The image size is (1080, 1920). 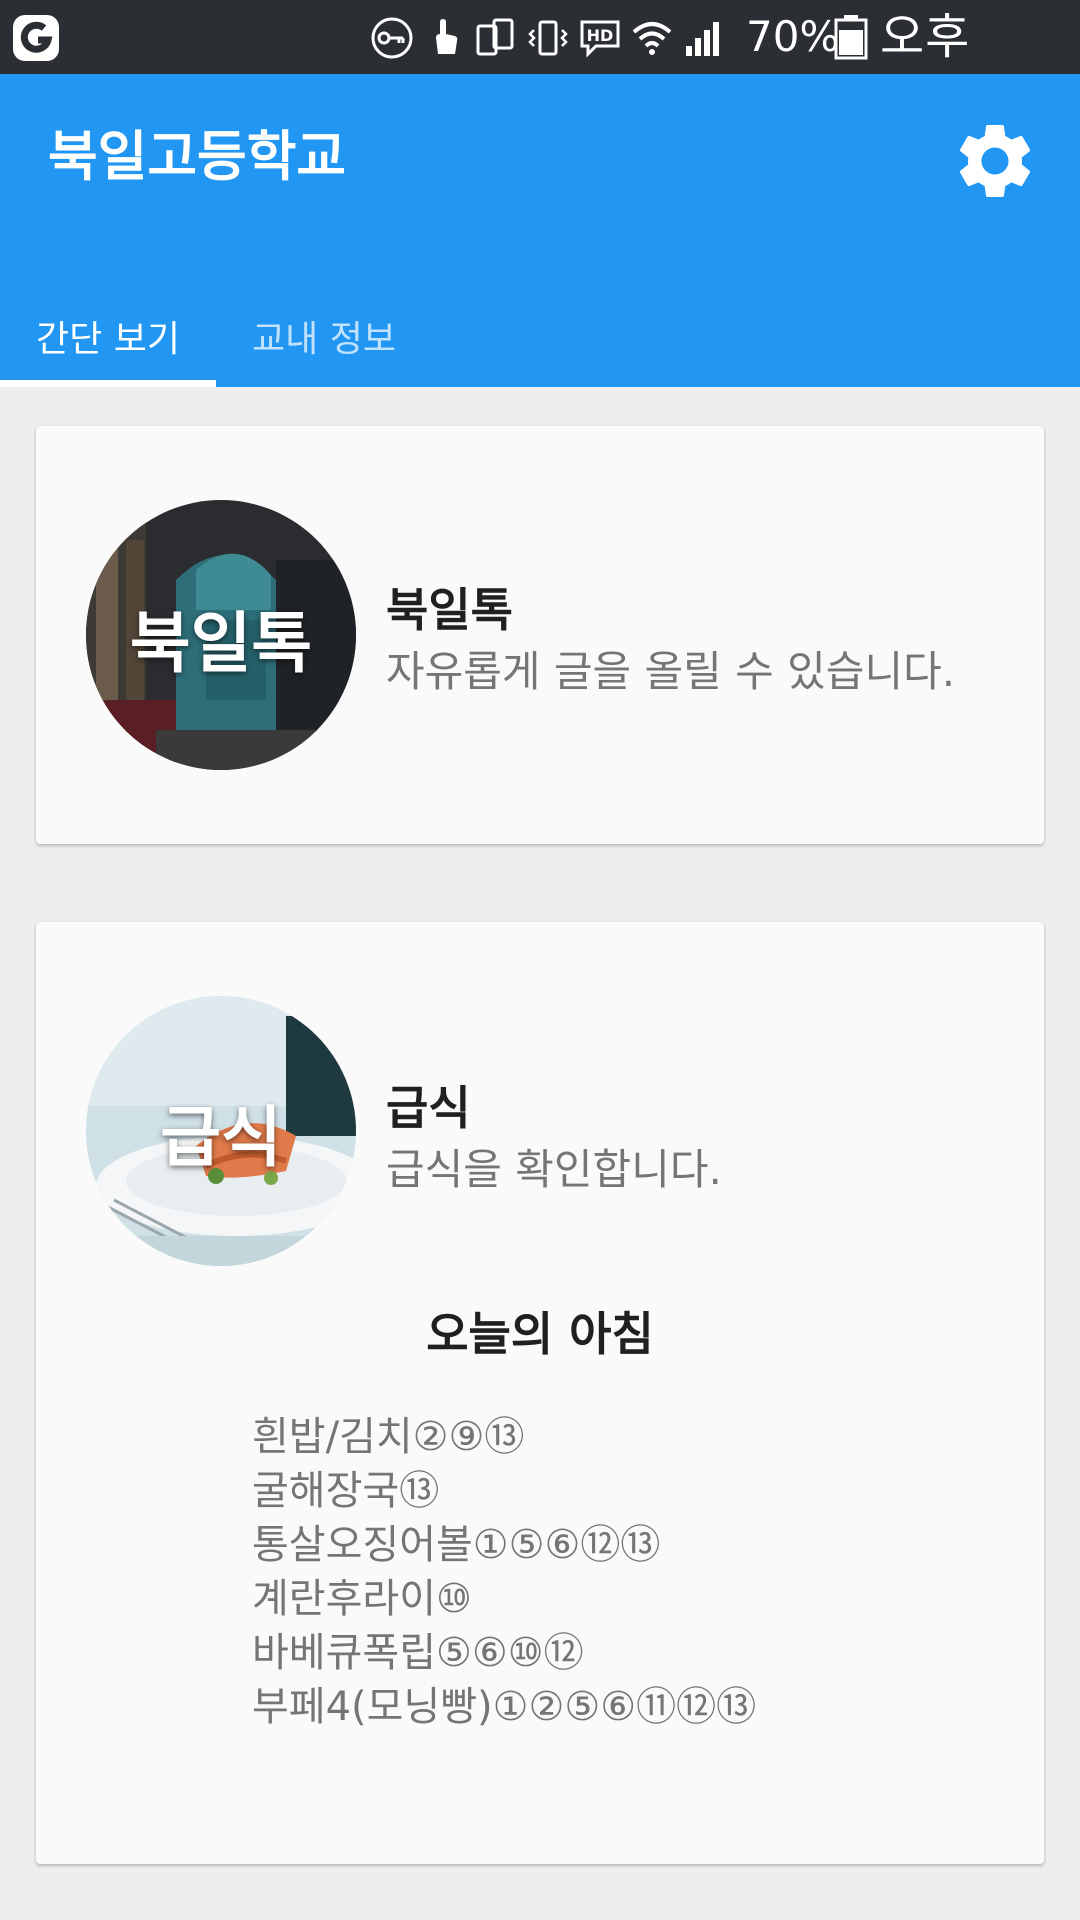 I want to click on list-item: 계란후라이⑩, so click(x=362, y=1599).